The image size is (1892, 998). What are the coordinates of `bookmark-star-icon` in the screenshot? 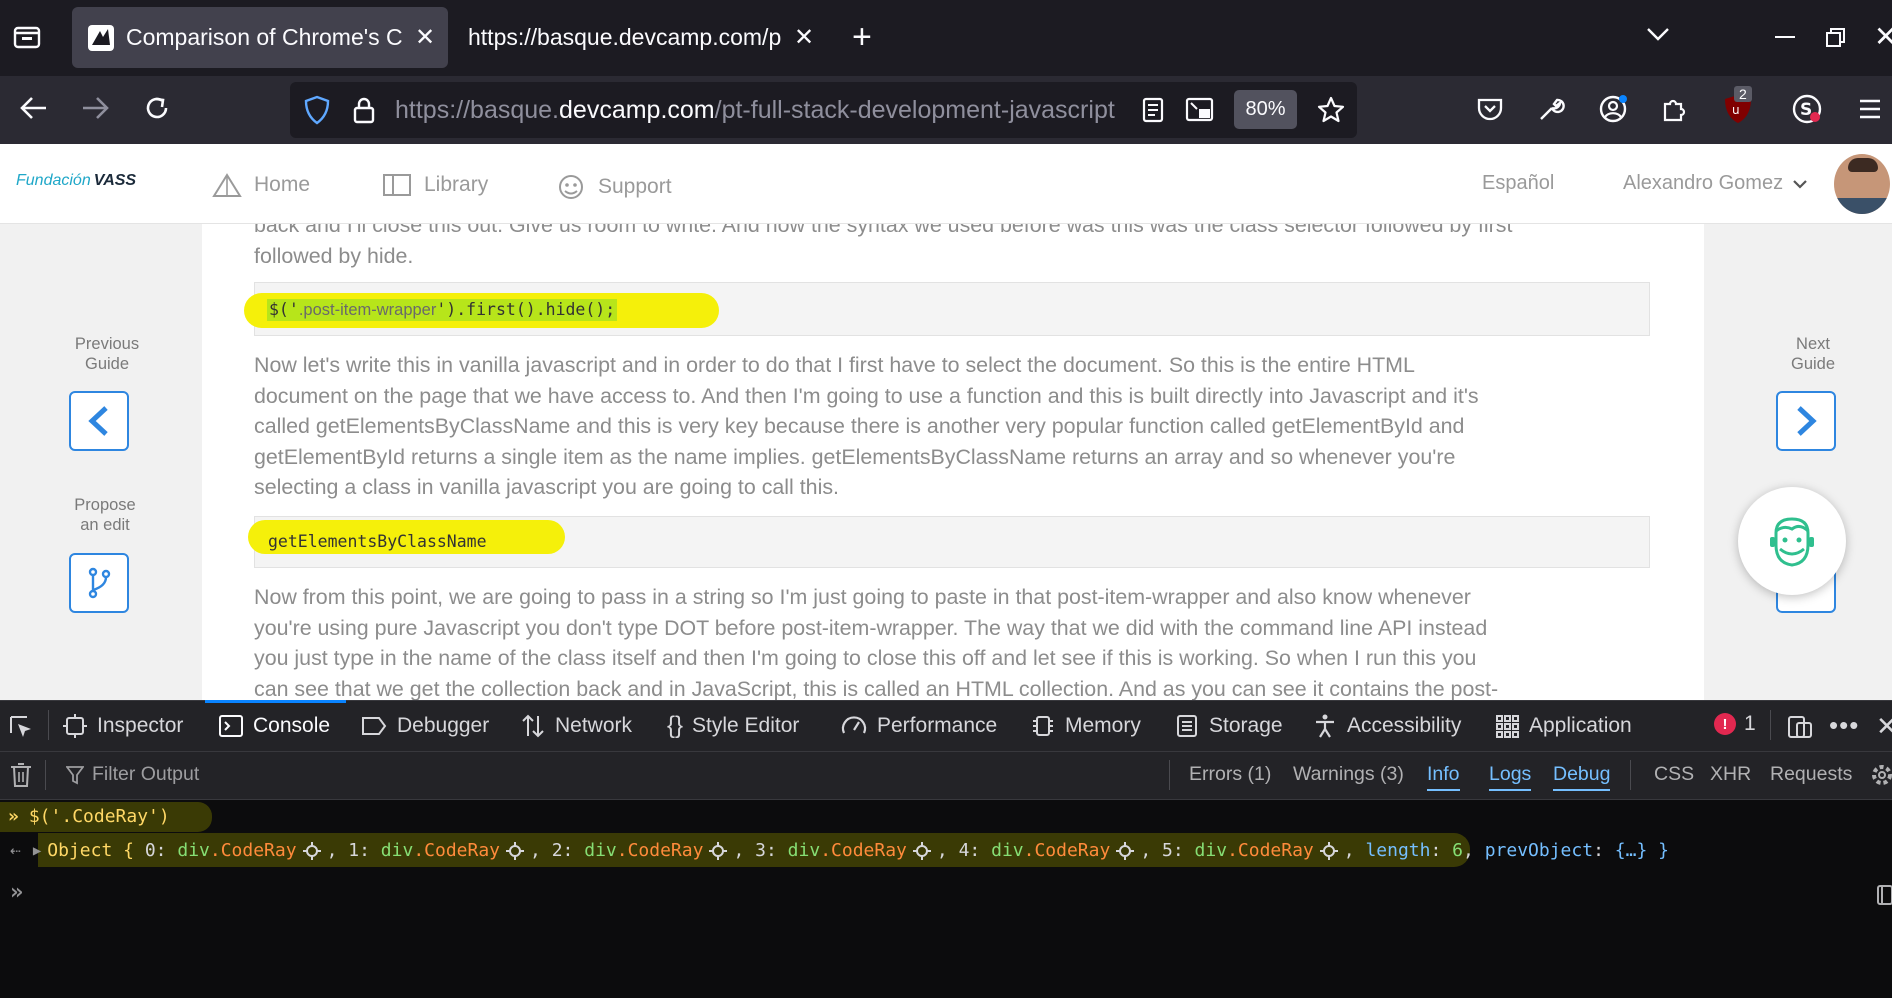 It's located at (1331, 110).